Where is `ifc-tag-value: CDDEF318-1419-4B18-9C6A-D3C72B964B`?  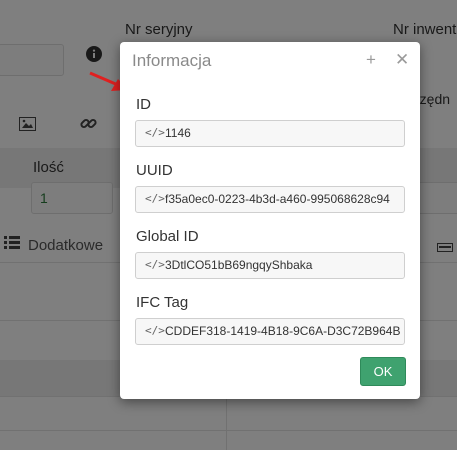
ifc-tag-value: CDDEF318-1419-4B18-9C6A-D3C72B964B is located at coordinates (283, 331).